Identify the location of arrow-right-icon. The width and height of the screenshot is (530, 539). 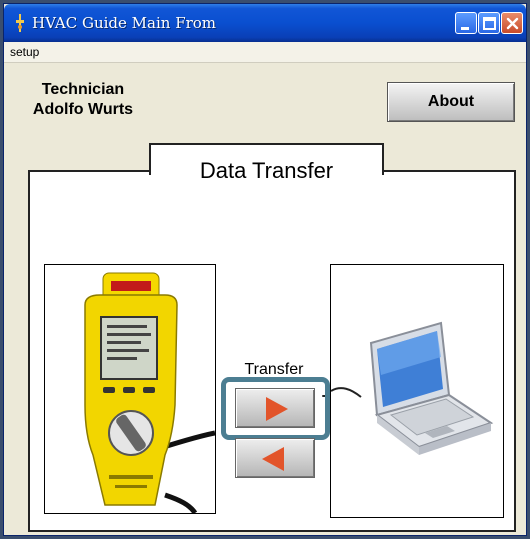
(277, 409).